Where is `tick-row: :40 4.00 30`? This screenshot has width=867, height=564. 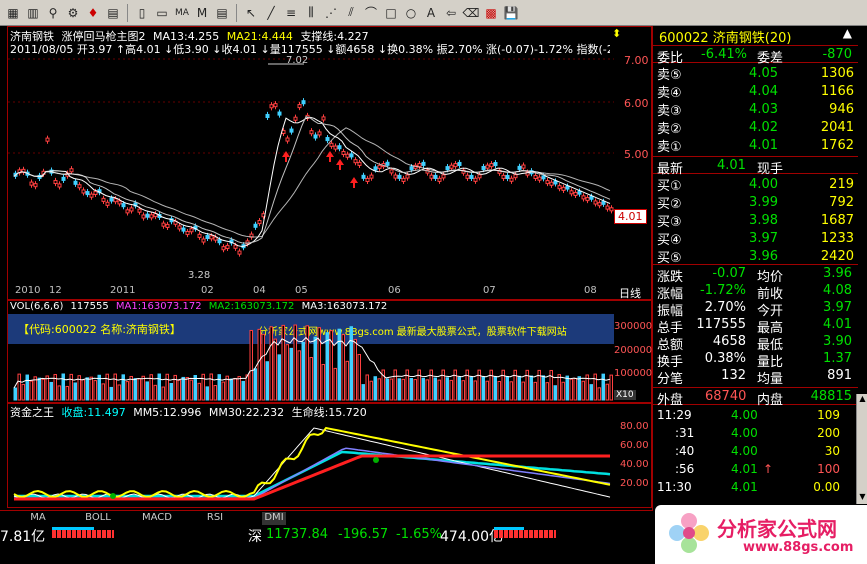 tick-row: :40 4.00 30 is located at coordinates (755, 453).